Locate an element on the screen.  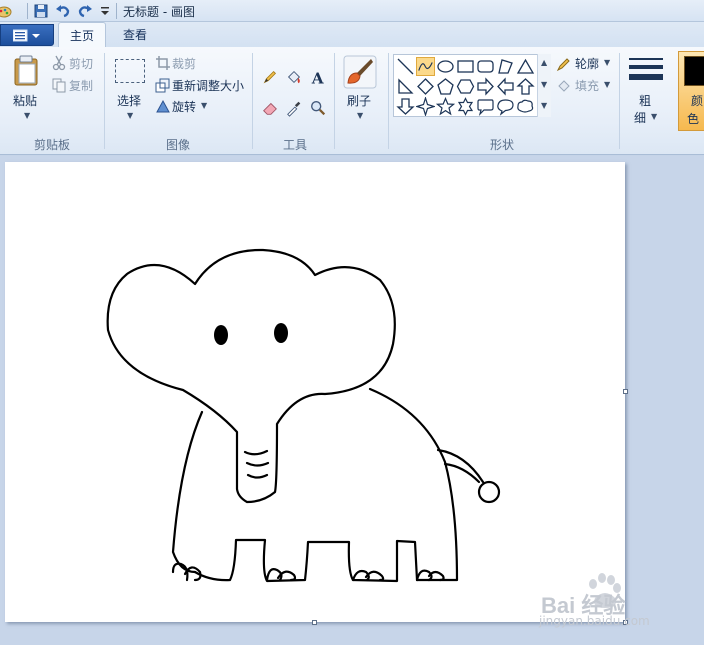
color-picker-icon is located at coordinates (294, 108).